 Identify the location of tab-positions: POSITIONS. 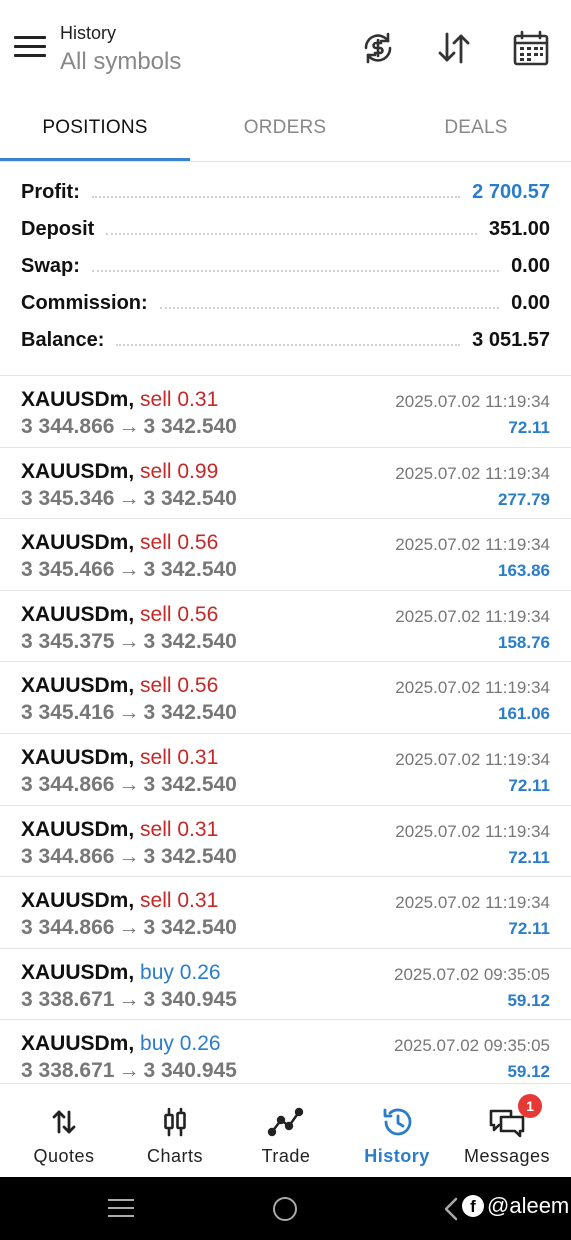
(95, 128).